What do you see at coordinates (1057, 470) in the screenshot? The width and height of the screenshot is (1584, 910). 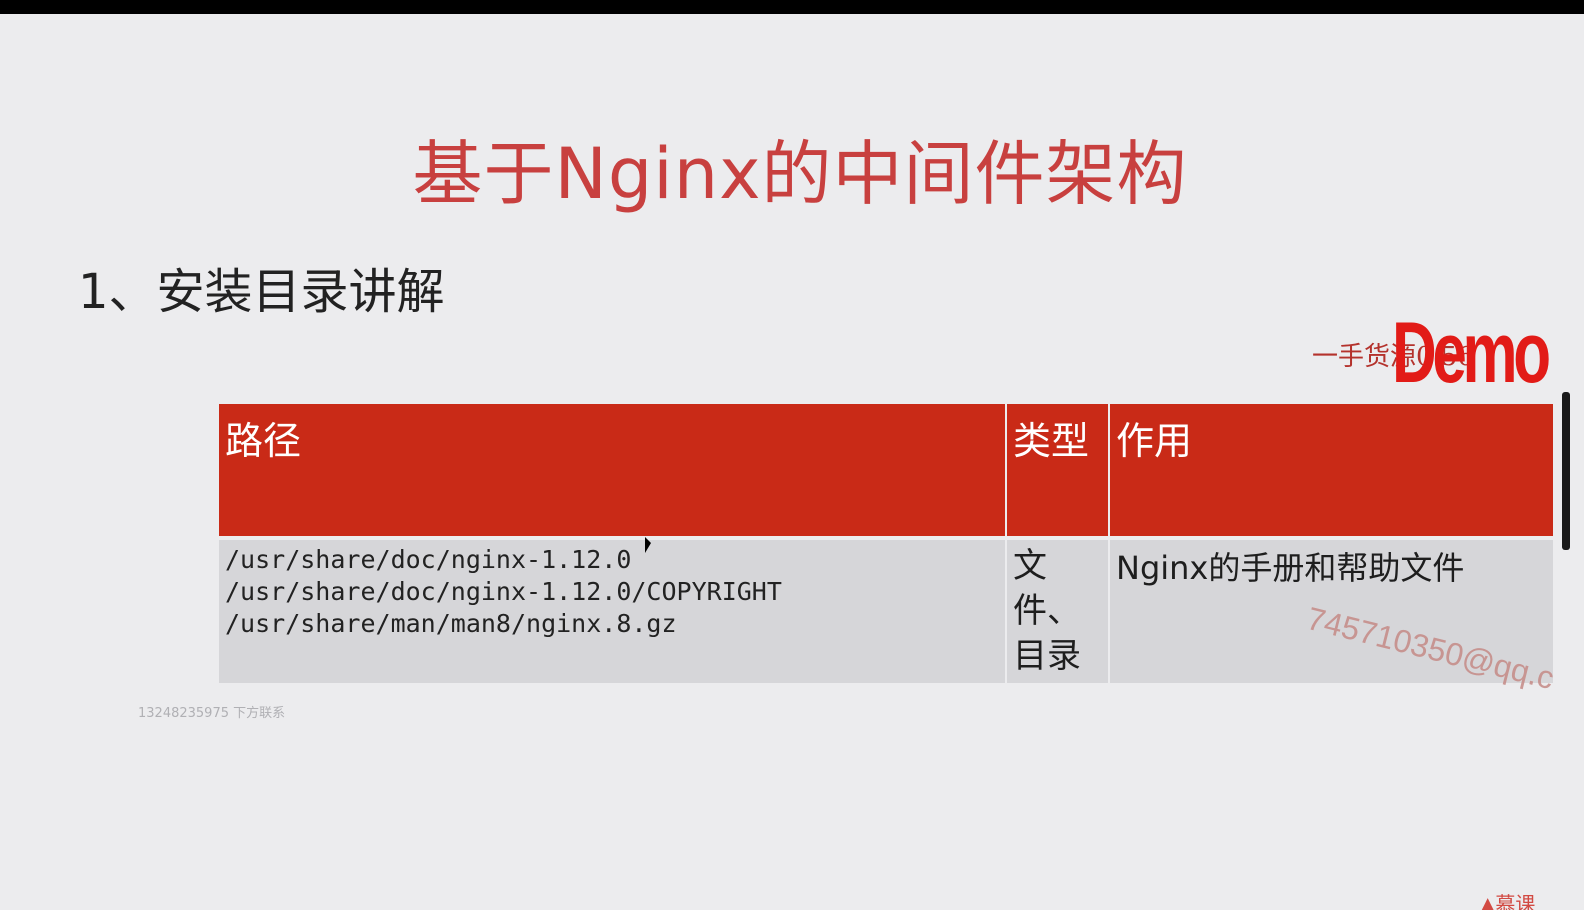 I see `header-type: 类型` at bounding box center [1057, 470].